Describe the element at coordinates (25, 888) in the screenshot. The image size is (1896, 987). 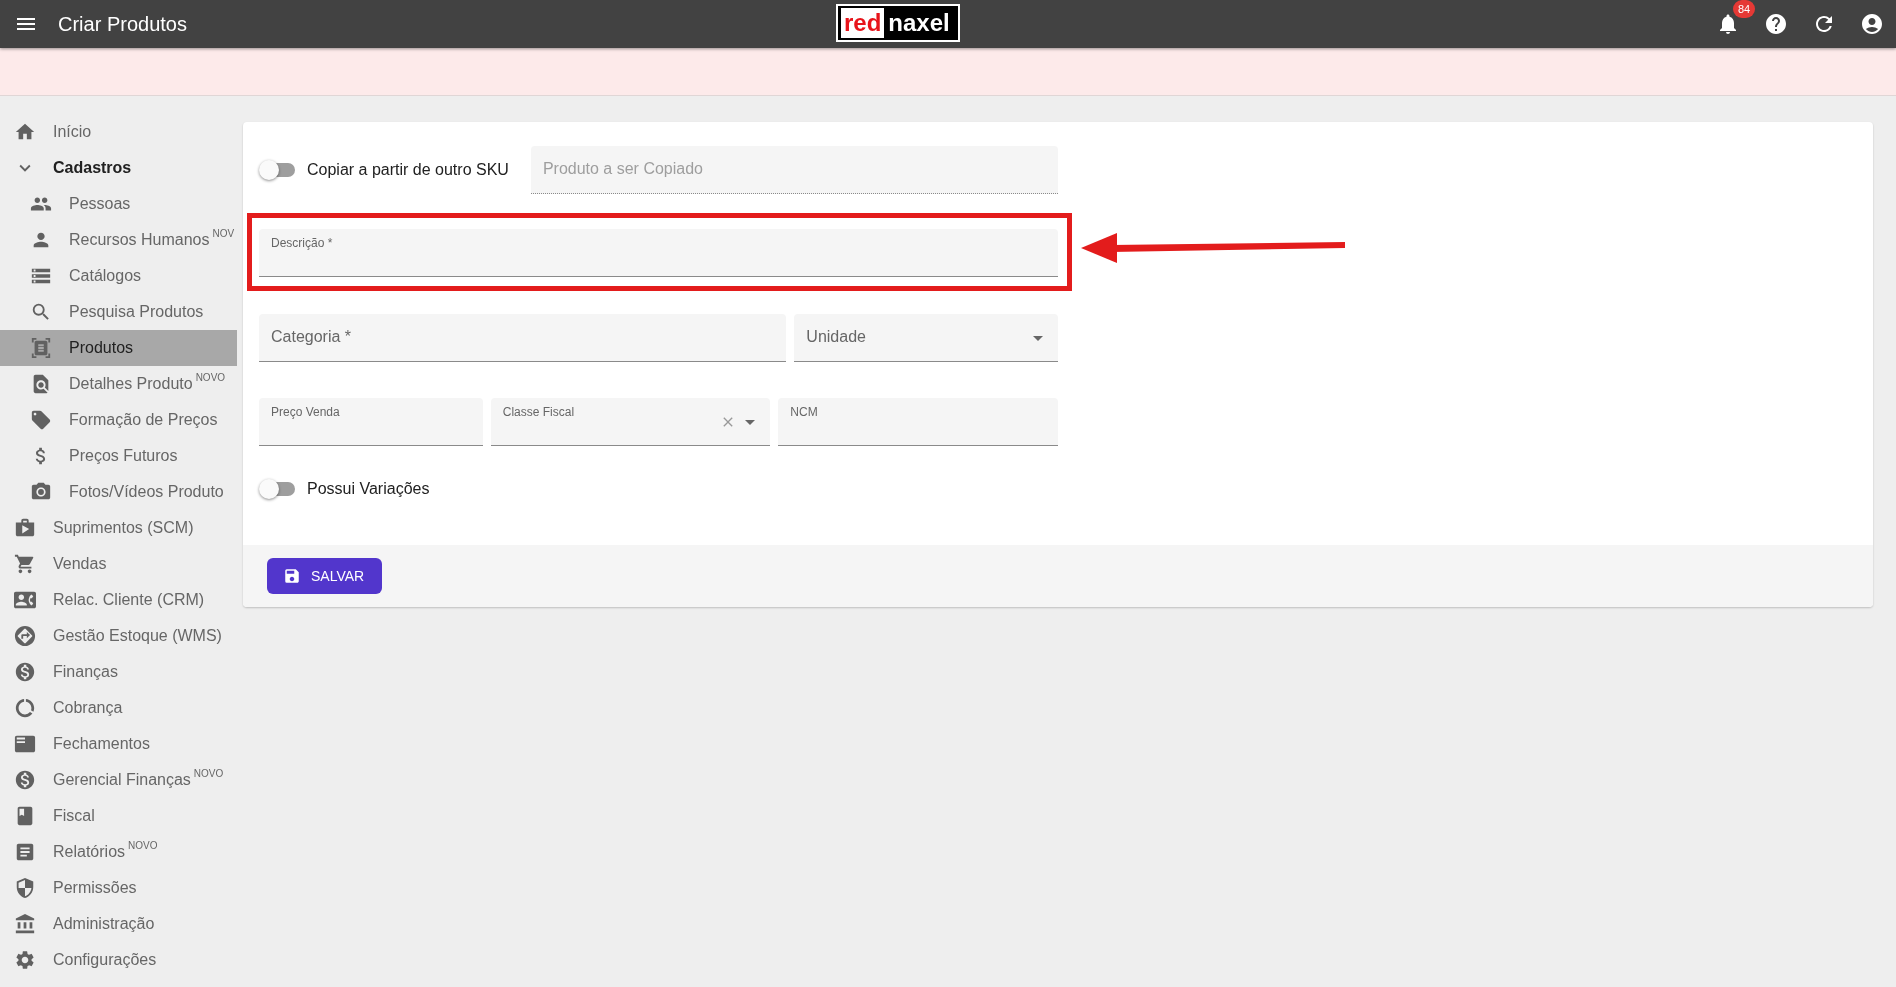
I see `shield-icon` at that location.